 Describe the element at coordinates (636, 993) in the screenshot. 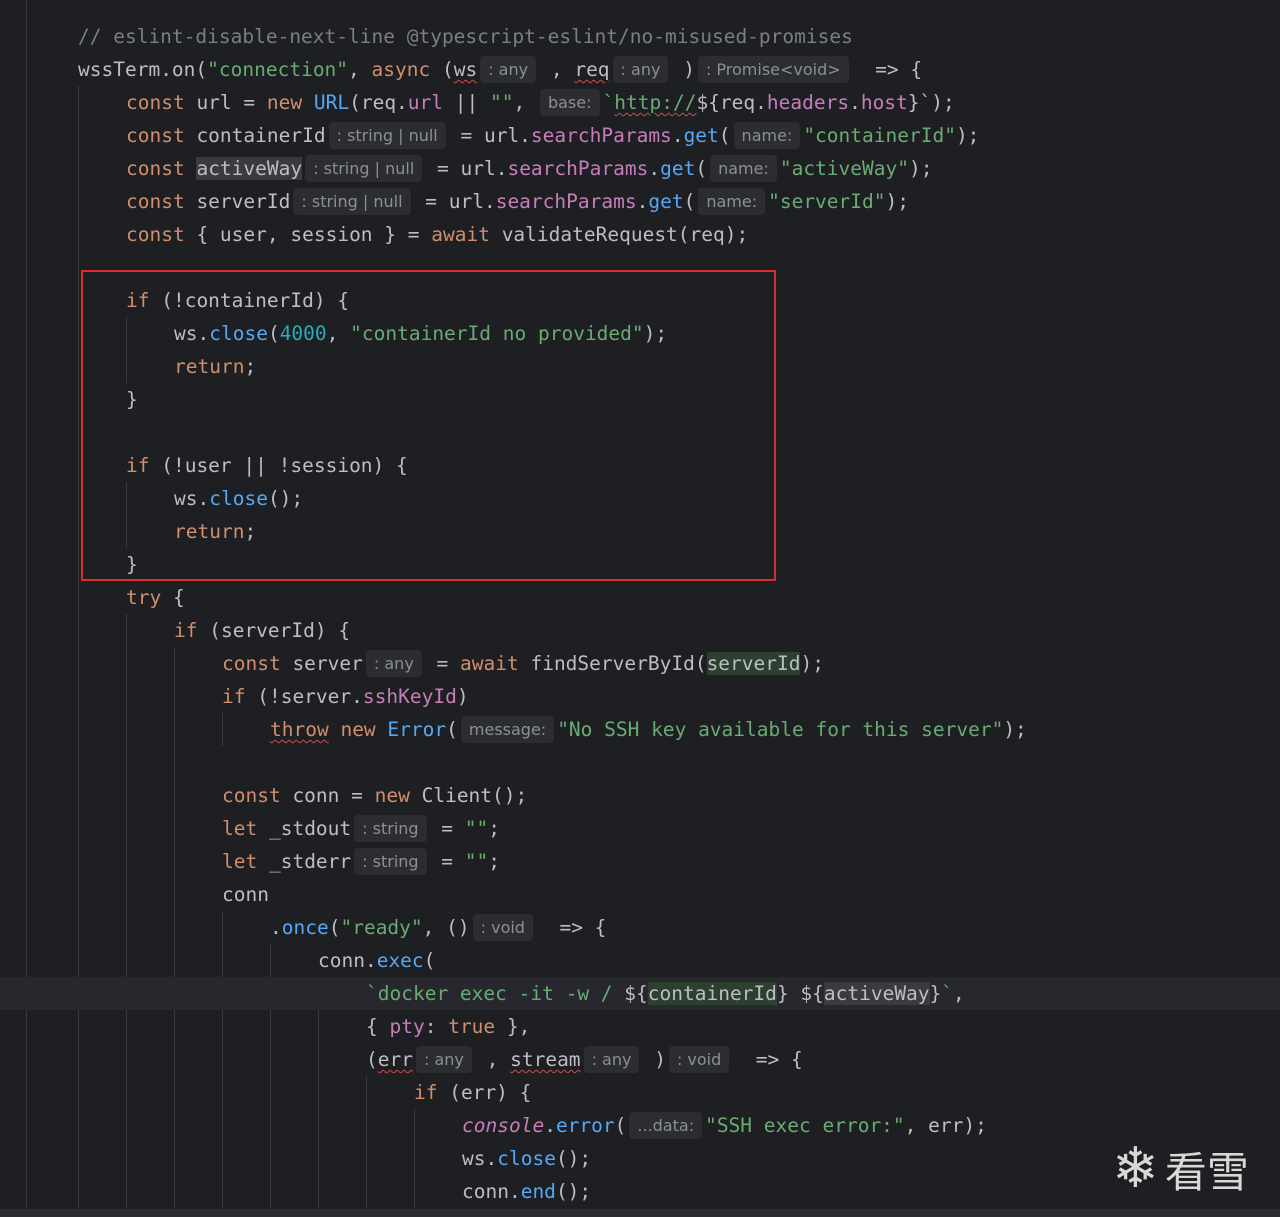

I see `punct: ${` at that location.